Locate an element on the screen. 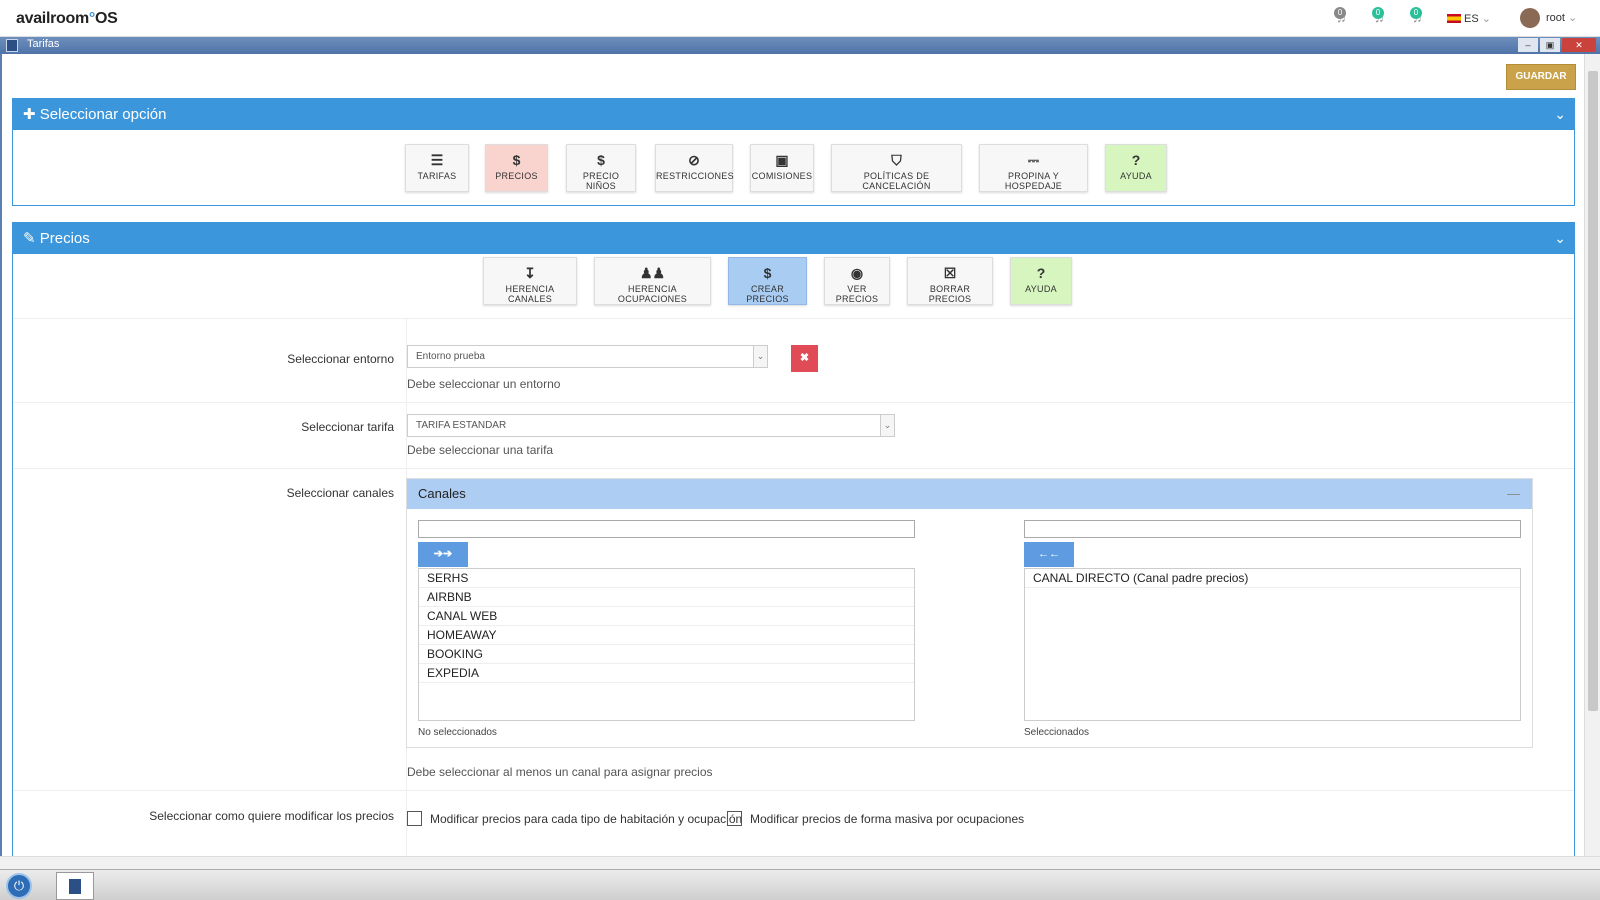 The width and height of the screenshot is (1600, 900). herencia-ocupaciones-button: ♟♟ HERENCIA OCUPACIONES is located at coordinates (652, 281).